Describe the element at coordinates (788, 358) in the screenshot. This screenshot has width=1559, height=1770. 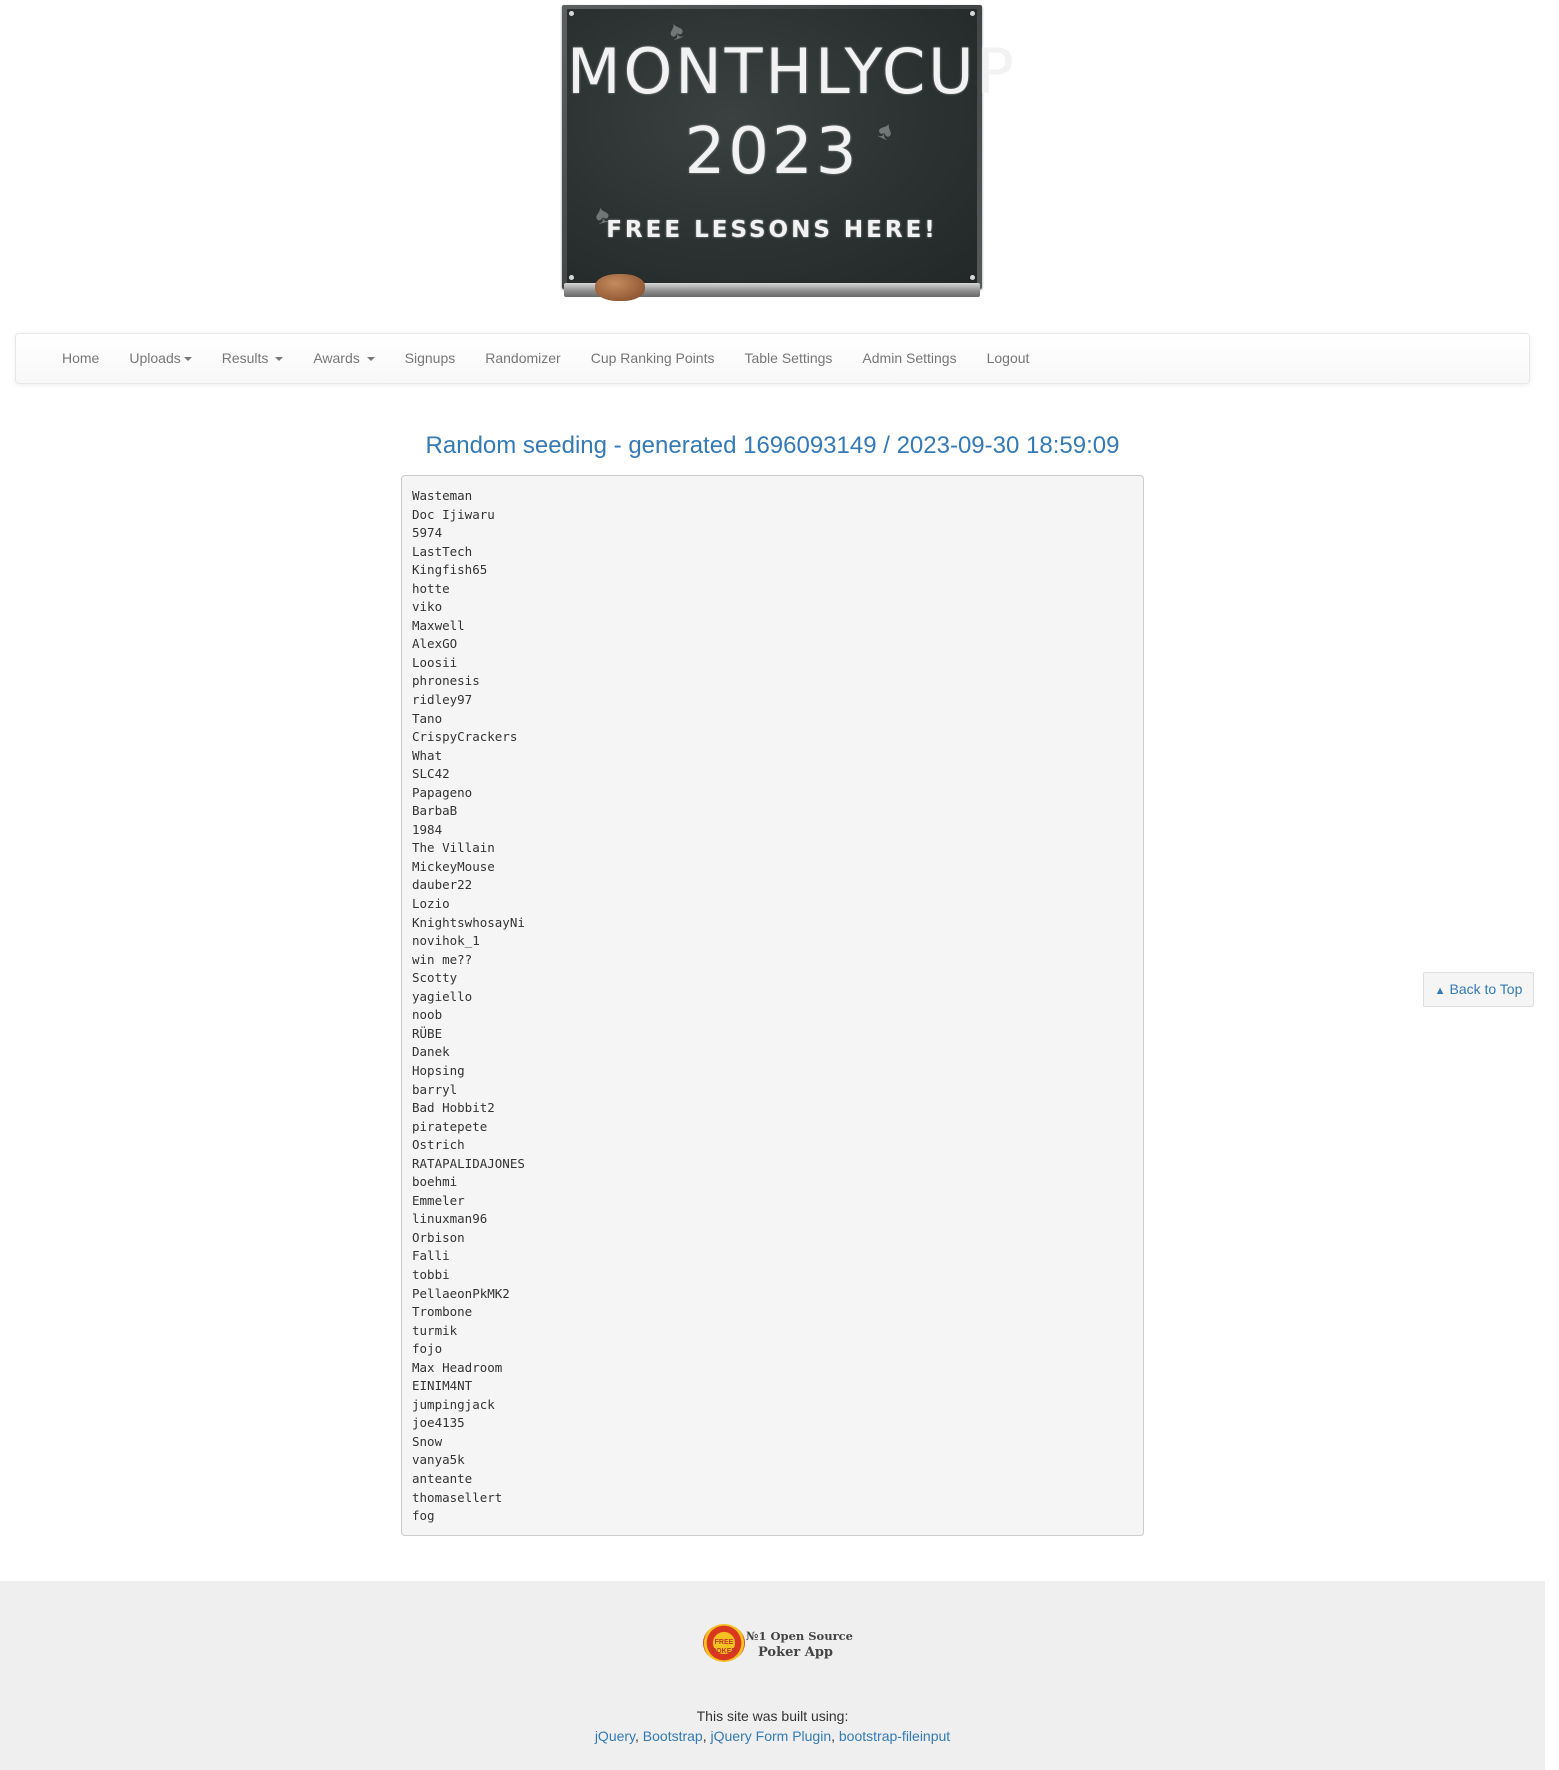
I see `nav-table-settings: Table Settings` at that location.